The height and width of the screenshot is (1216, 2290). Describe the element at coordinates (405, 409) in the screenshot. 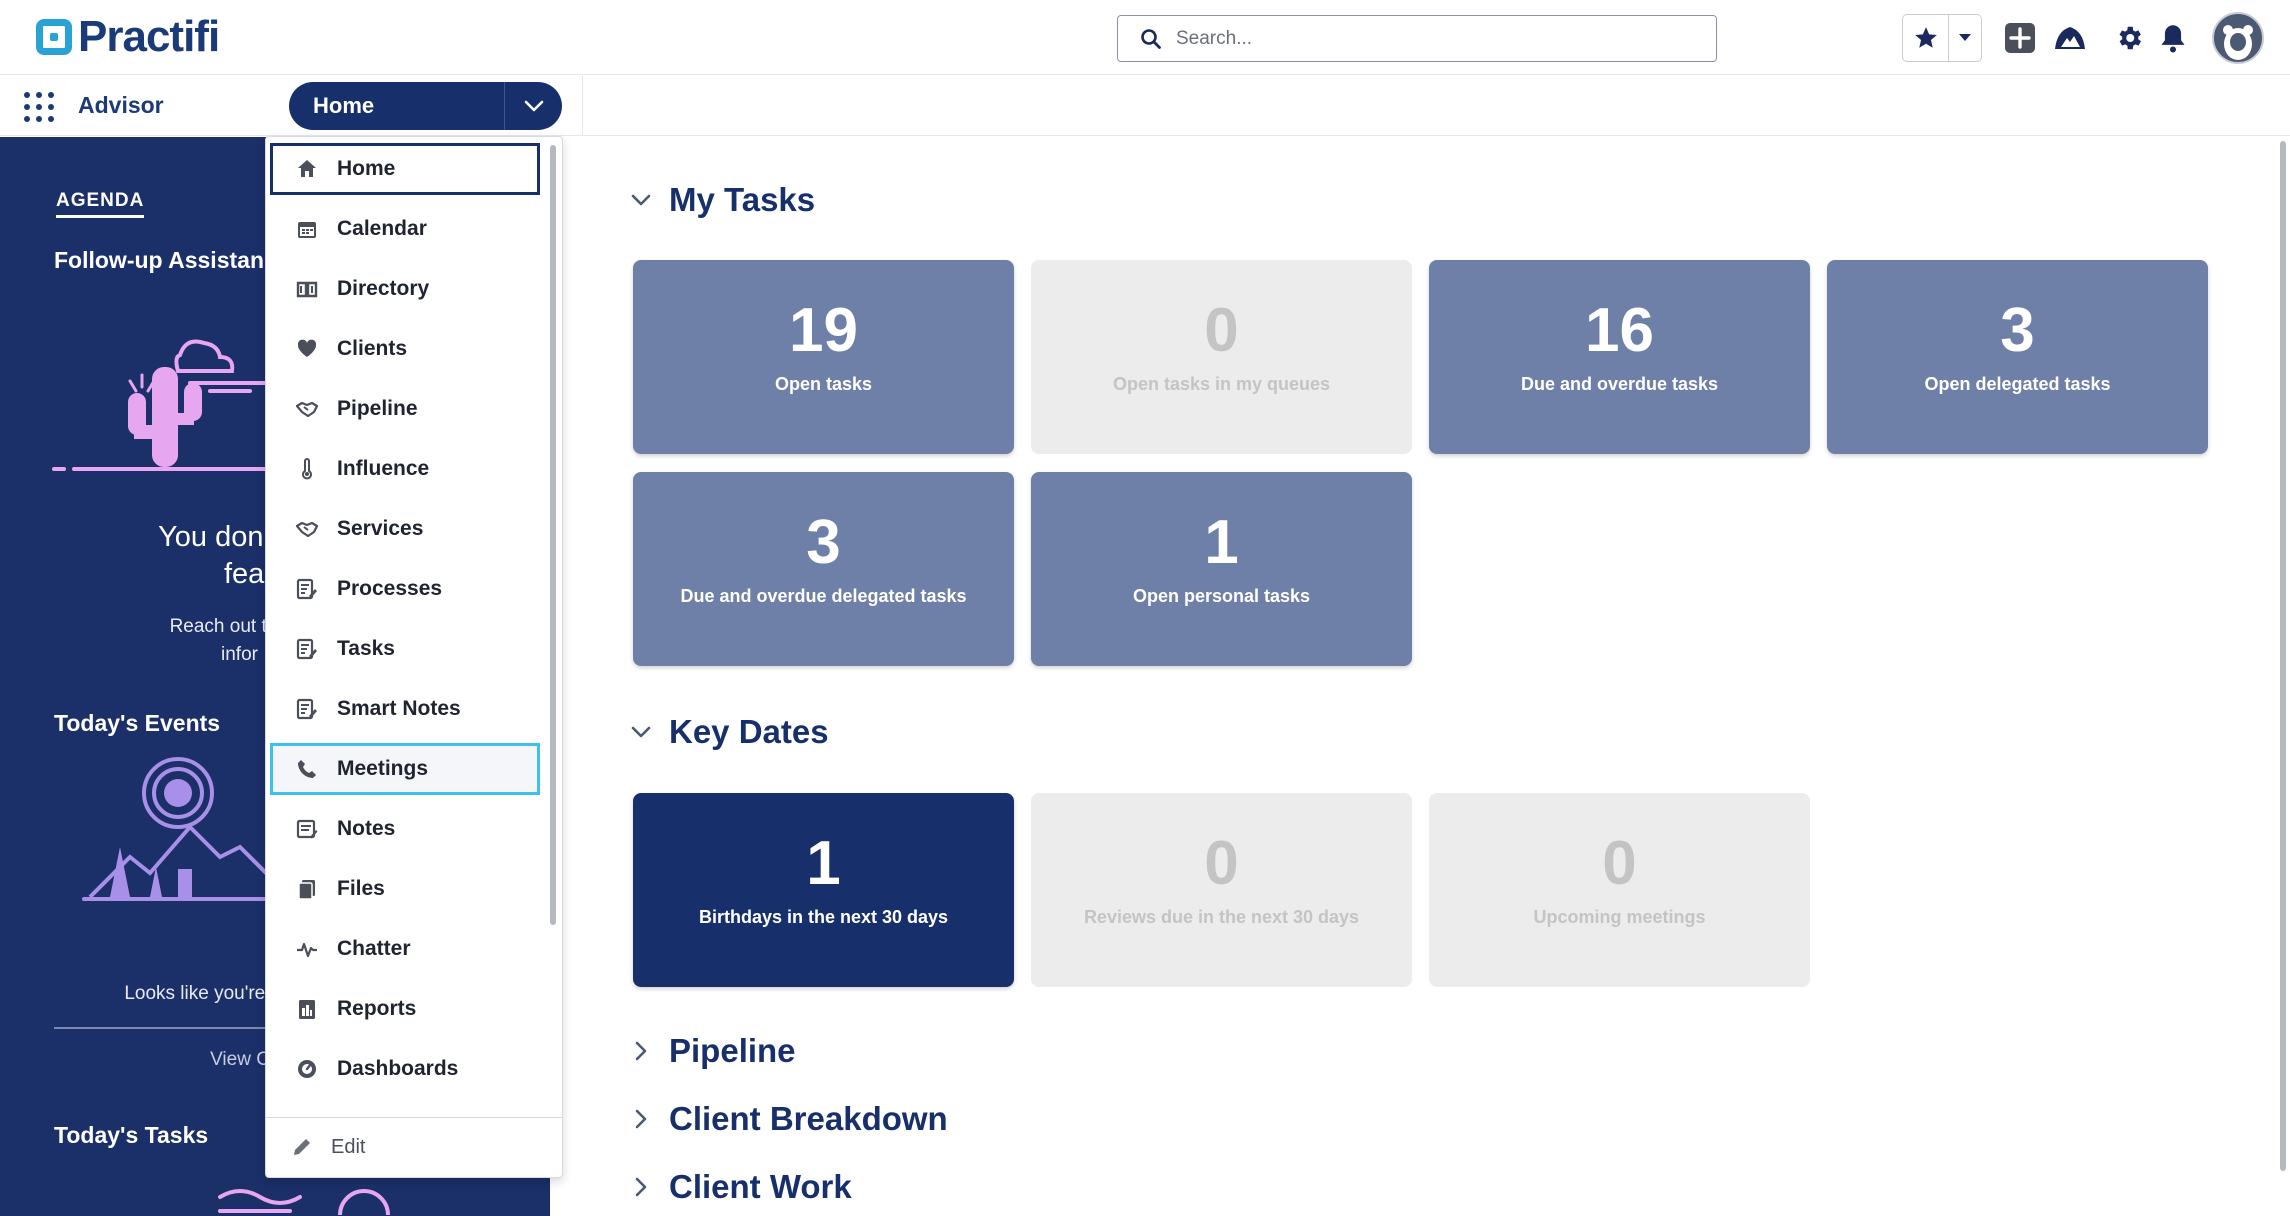

I see `menu-item-pipeline: Pipeline` at that location.